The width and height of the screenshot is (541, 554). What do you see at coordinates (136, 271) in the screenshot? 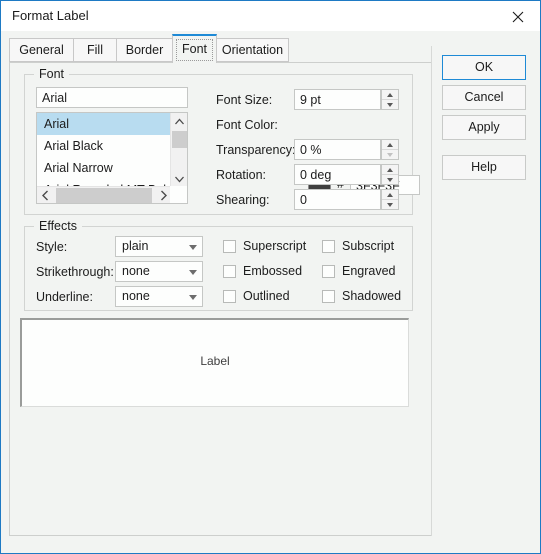
I see `strikethrough-dropdown-value: none` at bounding box center [136, 271].